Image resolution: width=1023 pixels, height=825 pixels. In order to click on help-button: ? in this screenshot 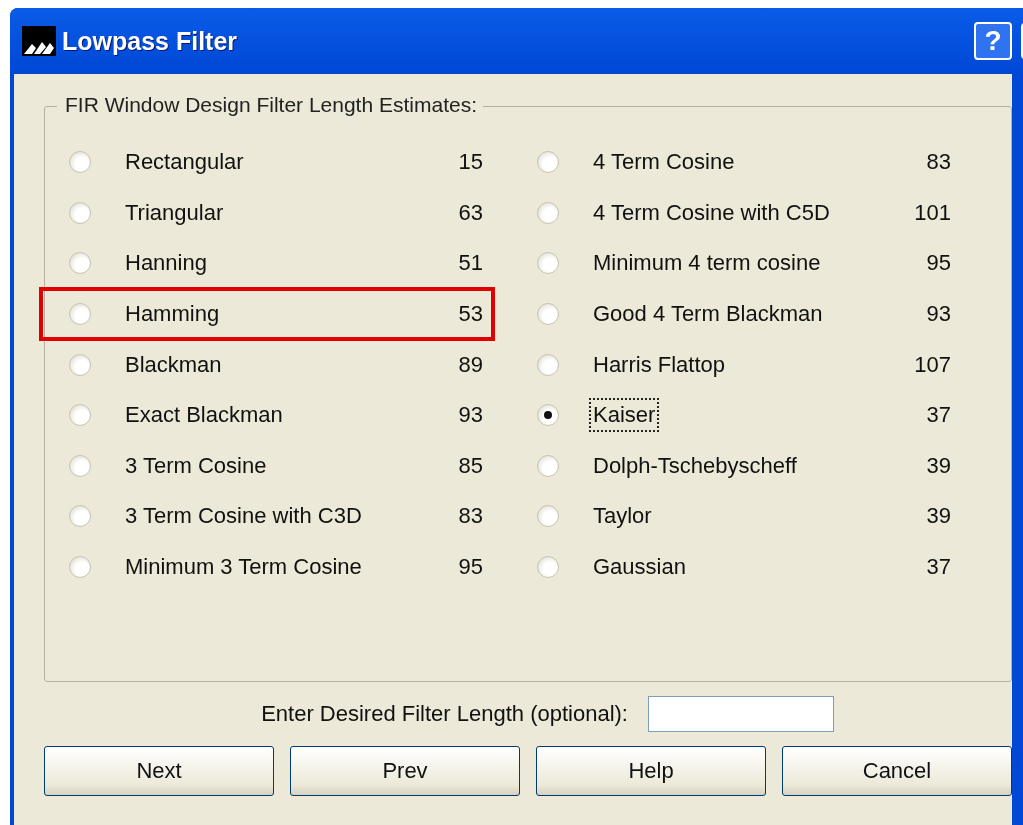, I will do `click(993, 41)`.